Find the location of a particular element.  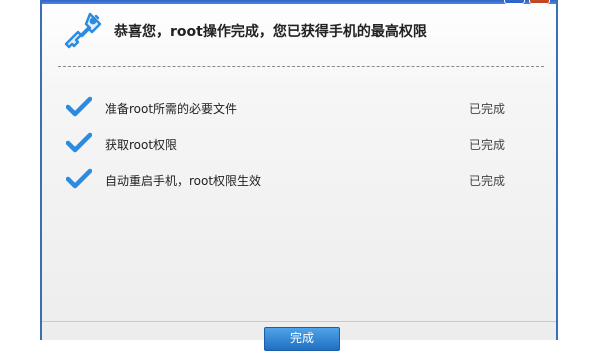

step-item: 准备root所需的必要文件 已完成 is located at coordinates (301, 109).